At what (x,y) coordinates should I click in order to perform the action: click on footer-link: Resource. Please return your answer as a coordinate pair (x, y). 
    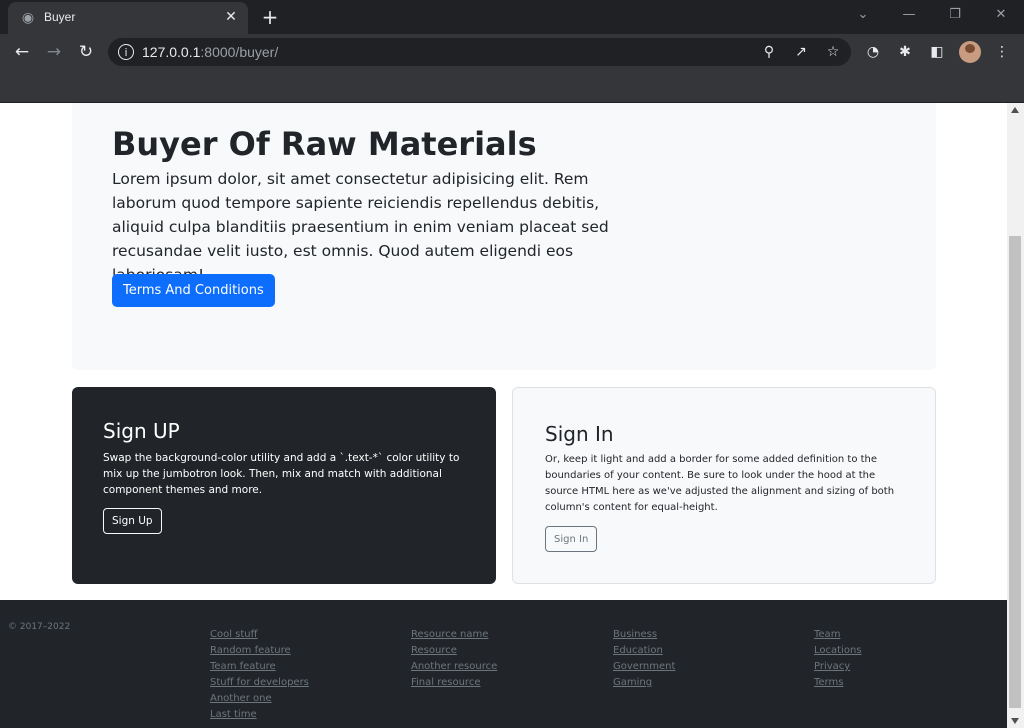
    Looking at the image, I should click on (434, 650).